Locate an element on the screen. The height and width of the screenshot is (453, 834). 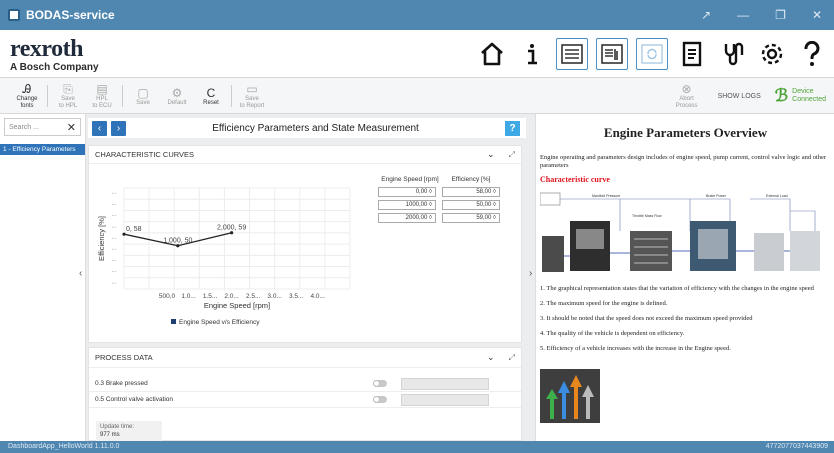
button-label: Change is located at coordinates (27, 99).